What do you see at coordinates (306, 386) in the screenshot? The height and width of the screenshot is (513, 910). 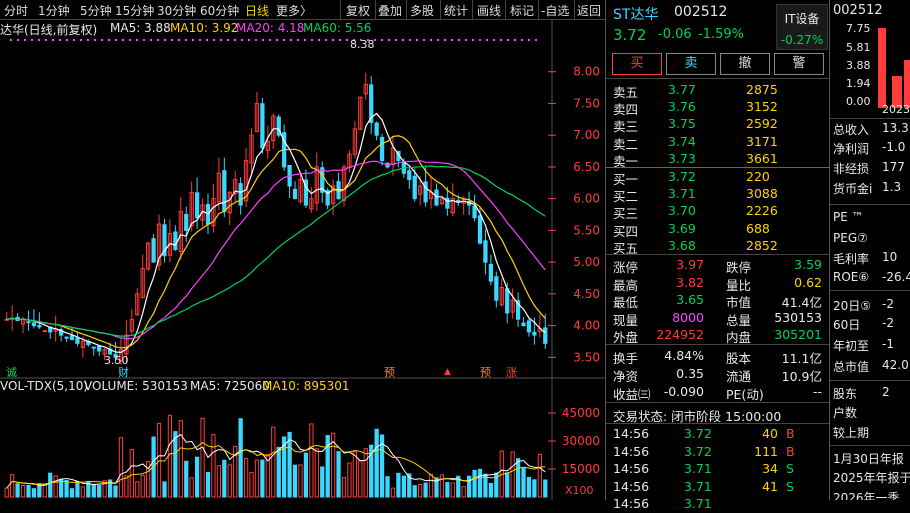 I see `volume-ma10: MA10: 895301` at bounding box center [306, 386].